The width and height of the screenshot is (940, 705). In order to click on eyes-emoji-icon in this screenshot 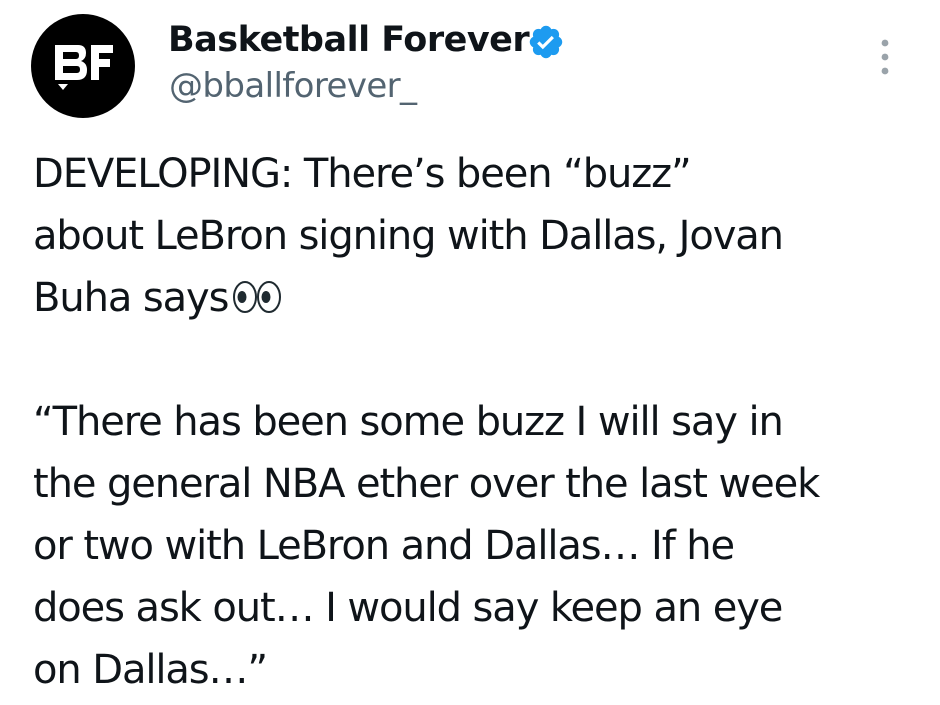, I will do `click(257, 297)`.